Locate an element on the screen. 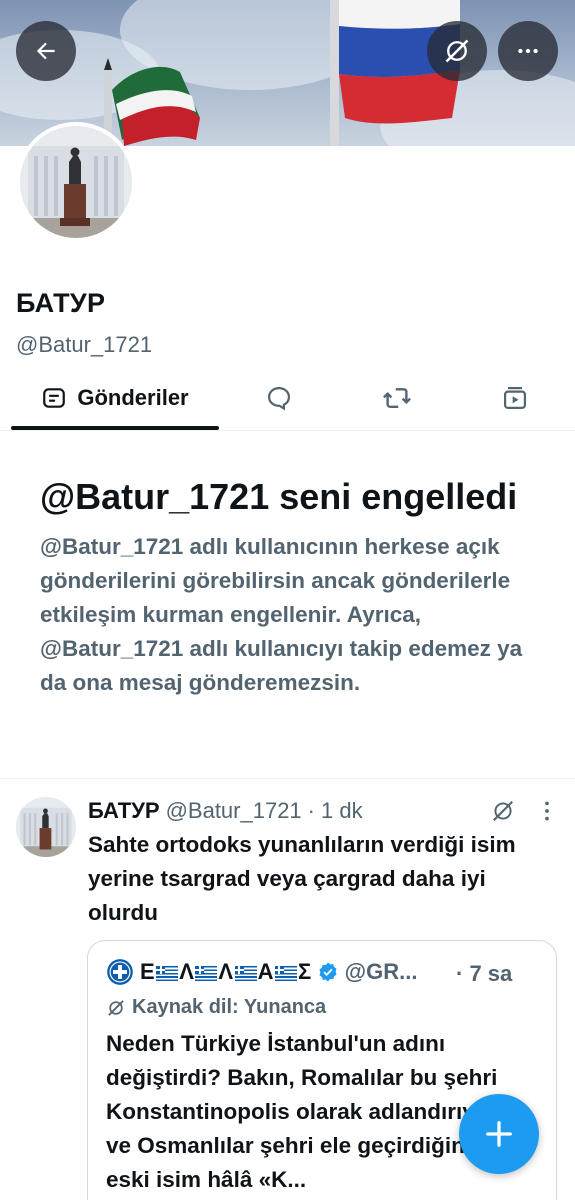 The height and width of the screenshot is (1200, 575). more-options-button is located at coordinates (528, 51).